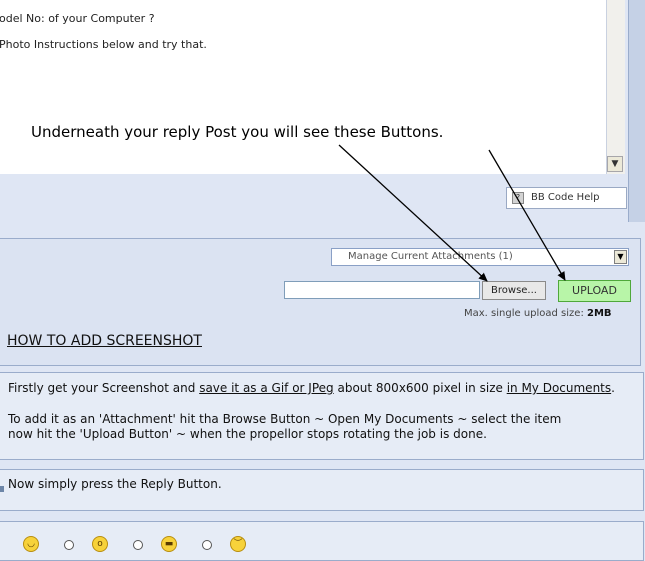 The image size is (645, 561). I want to click on surprised-icon: o, so click(100, 544).